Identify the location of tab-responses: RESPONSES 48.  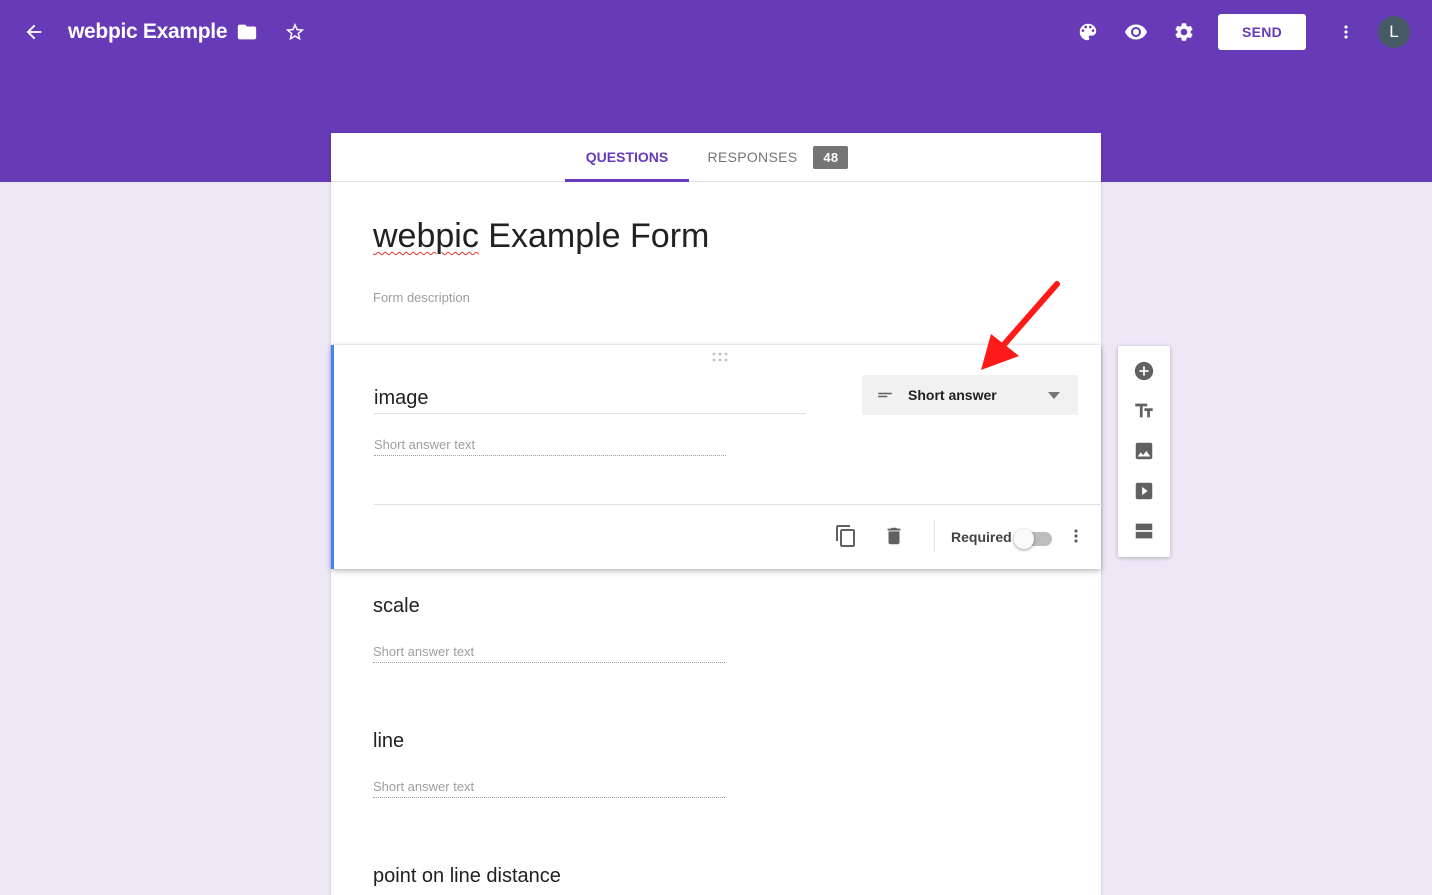
(778, 157).